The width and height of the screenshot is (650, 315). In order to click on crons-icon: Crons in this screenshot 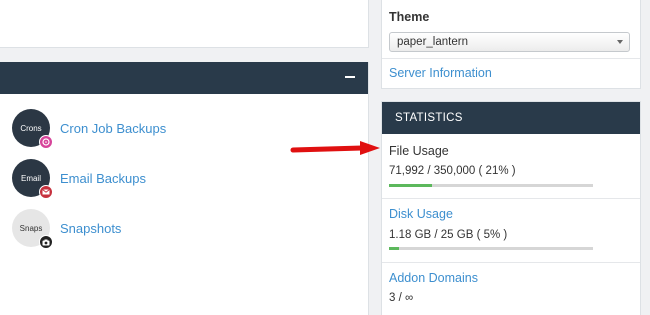, I will do `click(32, 129)`.